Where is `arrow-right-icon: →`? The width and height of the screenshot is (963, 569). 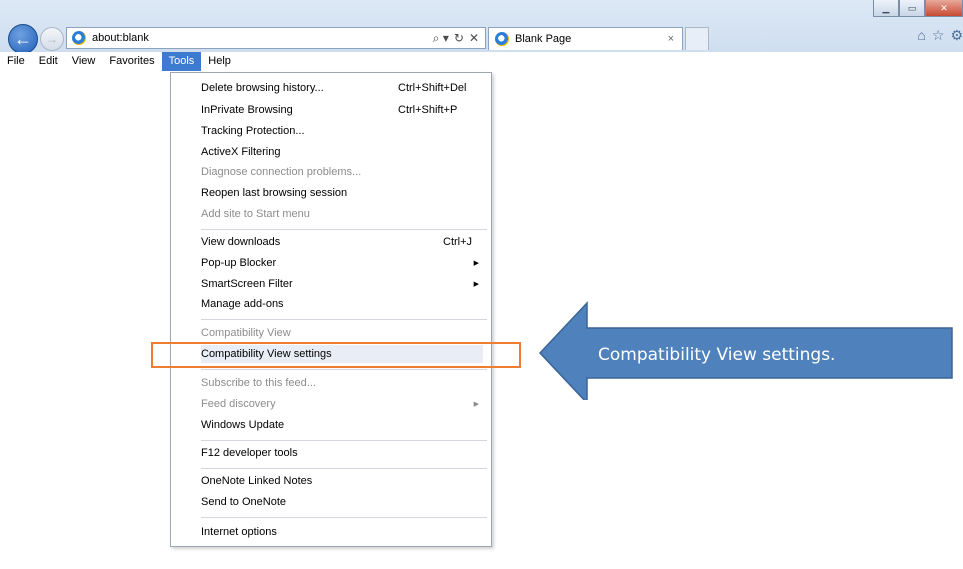
arrow-right-icon: → is located at coordinates (52, 39).